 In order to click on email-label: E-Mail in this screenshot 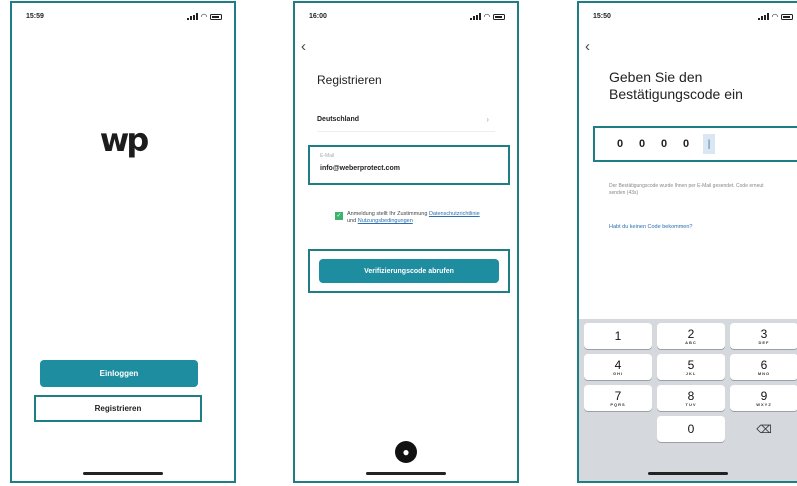, I will do `click(327, 156)`.